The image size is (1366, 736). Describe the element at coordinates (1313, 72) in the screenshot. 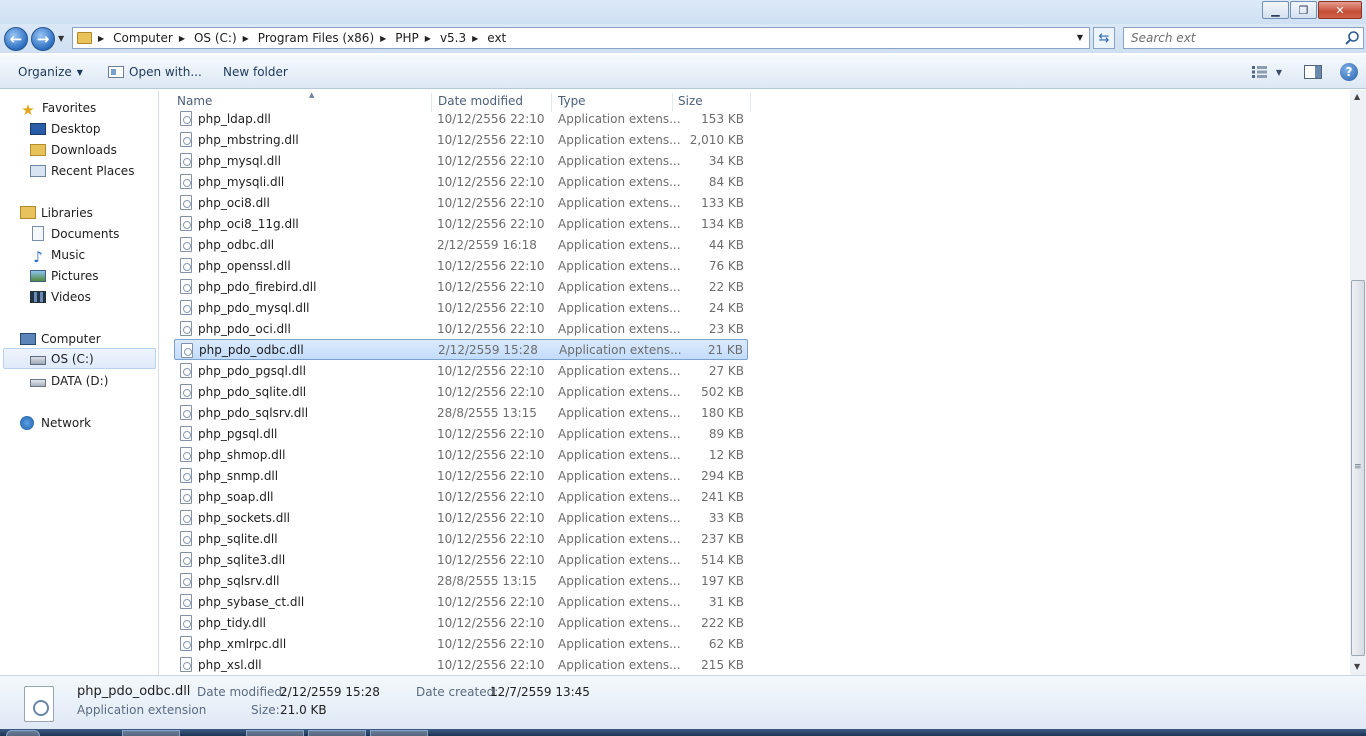

I see `preview-pane-button` at that location.